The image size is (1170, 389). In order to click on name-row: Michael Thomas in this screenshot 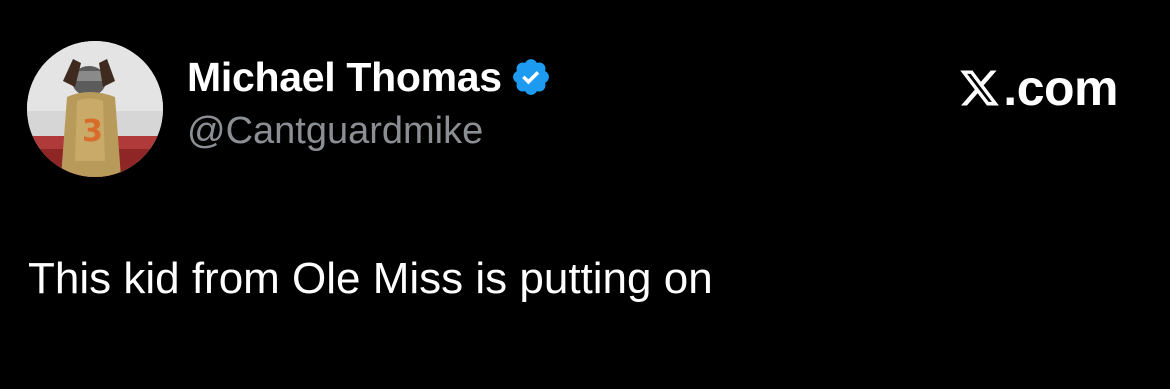, I will do `click(369, 77)`.